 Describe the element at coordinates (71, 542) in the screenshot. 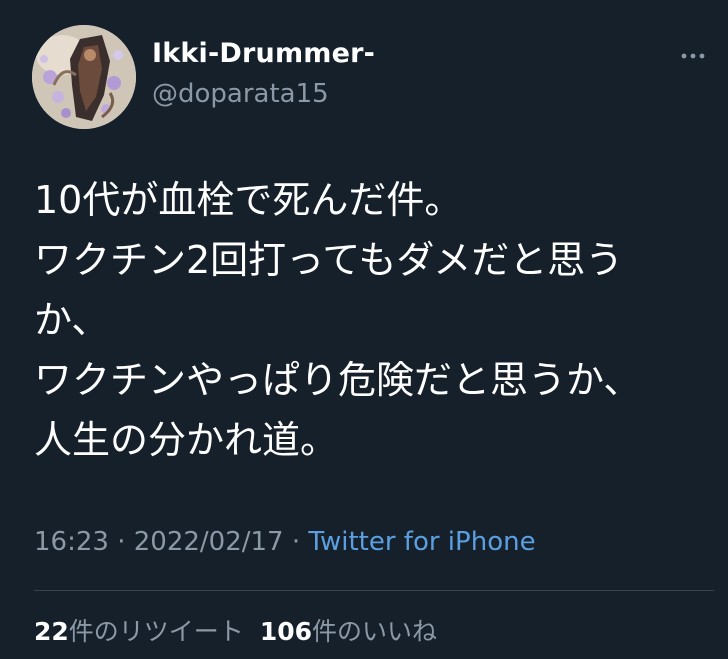

I see `tweet-time: 16:23` at that location.